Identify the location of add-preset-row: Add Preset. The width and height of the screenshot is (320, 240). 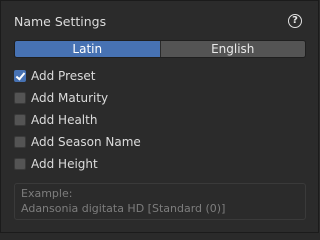
(54, 76).